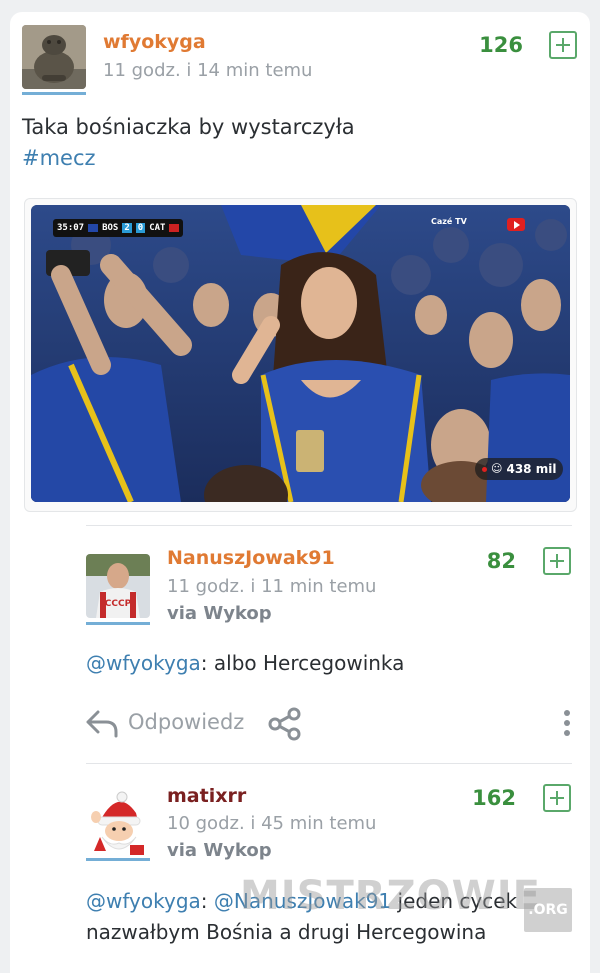  Describe the element at coordinates (188, 158) in the screenshot. I see `post-tag: #mecz` at that location.